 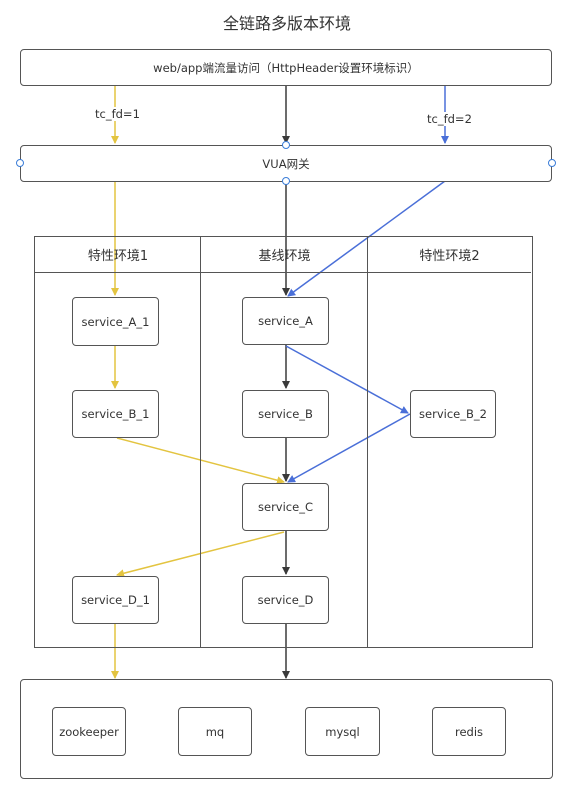 I want to click on lane-header-feature1: 特性环境1, so click(x=118, y=255).